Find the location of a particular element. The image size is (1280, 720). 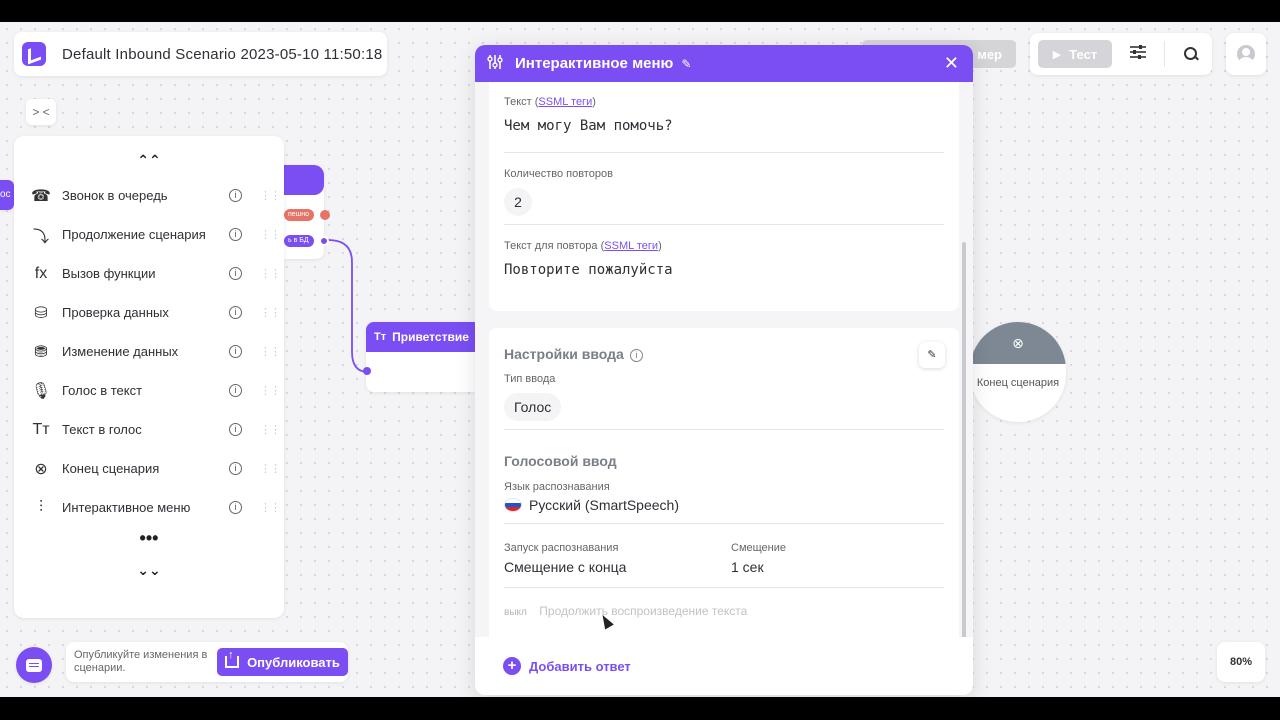

recognition-start-field: Запуск распознавания Смещение с конца is located at coordinates (614, 558).